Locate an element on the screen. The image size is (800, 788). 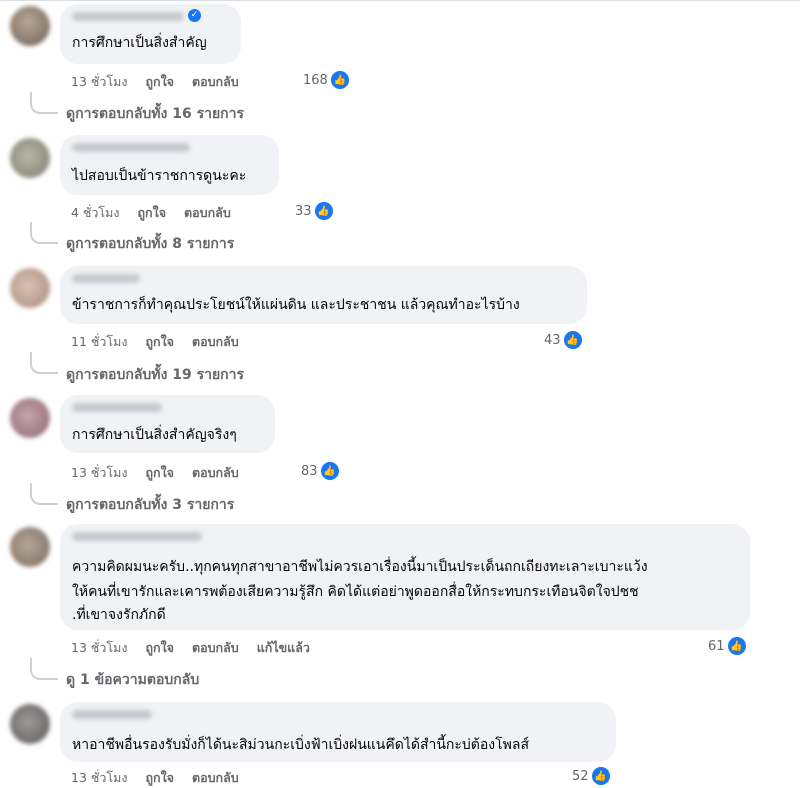
reaction-count: 52 👍 is located at coordinates (591, 776).